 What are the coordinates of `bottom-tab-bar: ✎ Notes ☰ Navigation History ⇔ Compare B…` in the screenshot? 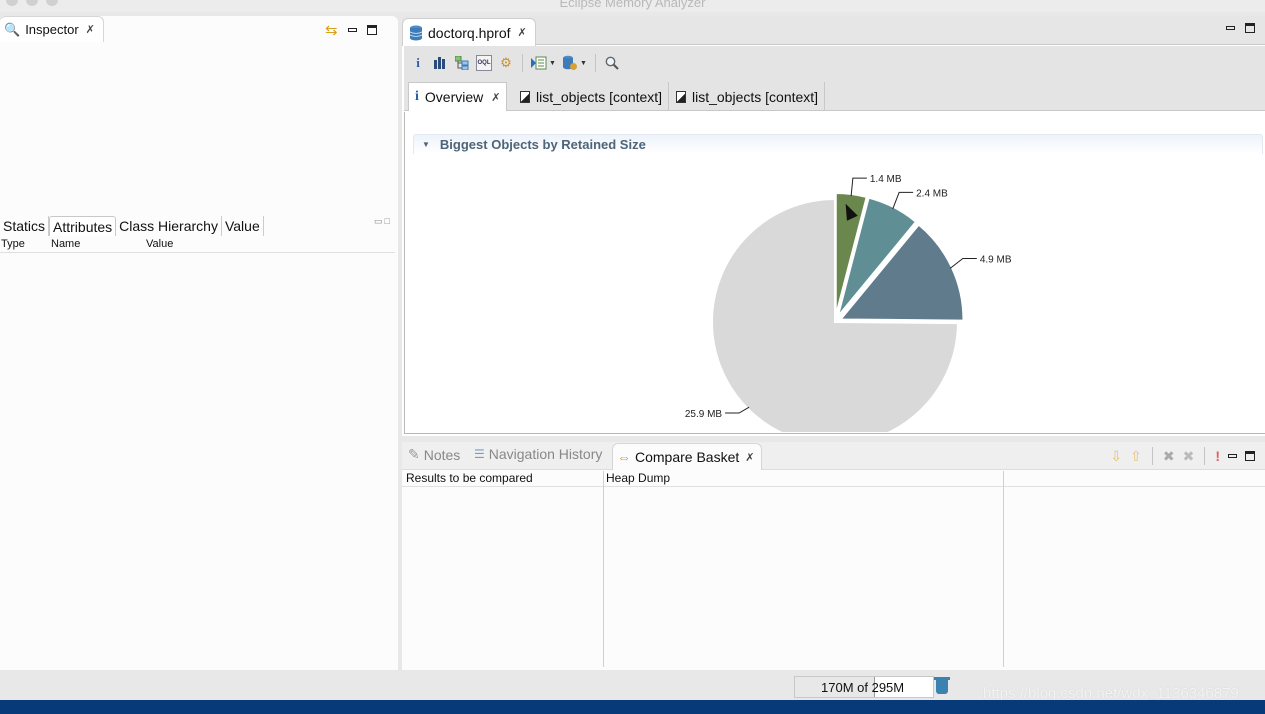 It's located at (833, 456).